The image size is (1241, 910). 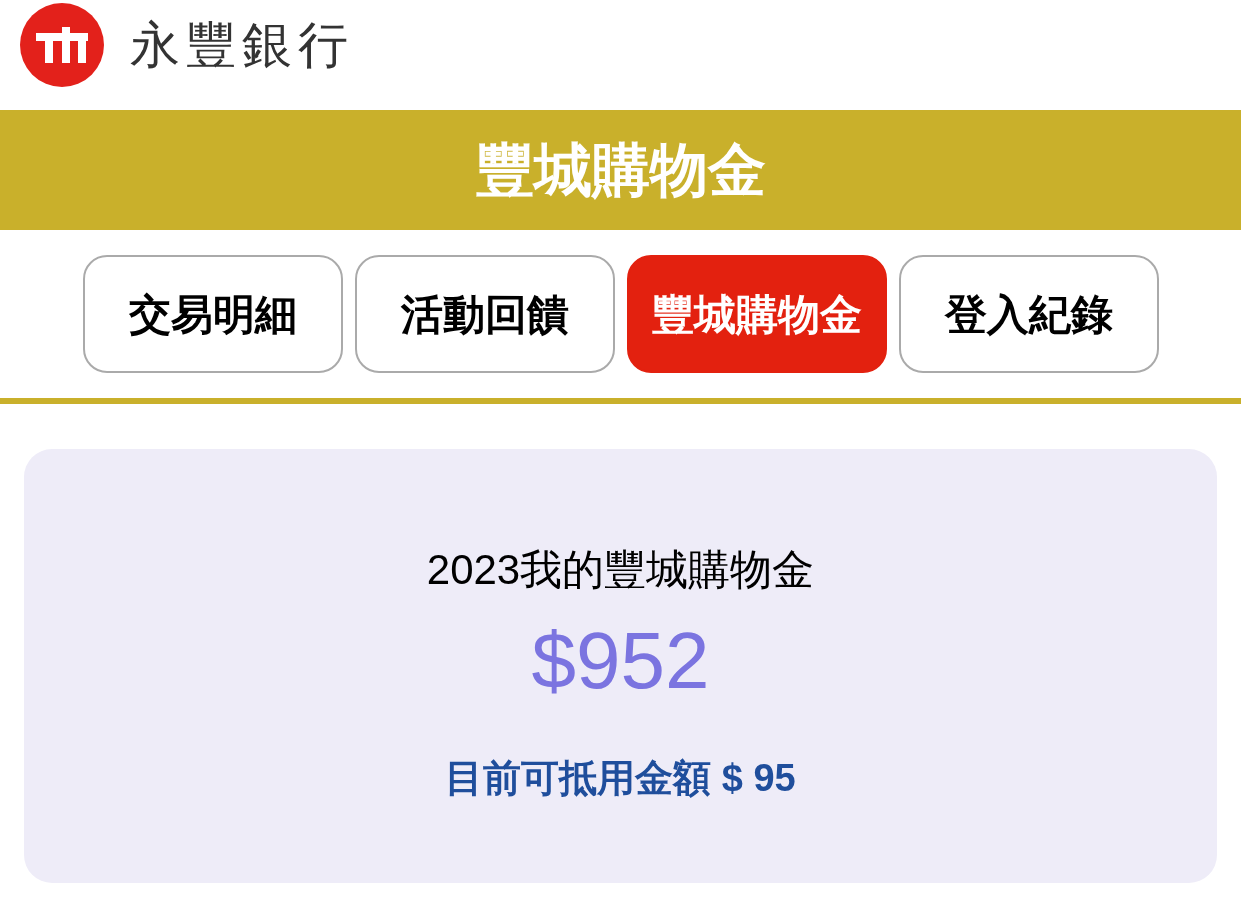 What do you see at coordinates (620, 570) in the screenshot?
I see `card-title: 2023我的豐城購物金` at bounding box center [620, 570].